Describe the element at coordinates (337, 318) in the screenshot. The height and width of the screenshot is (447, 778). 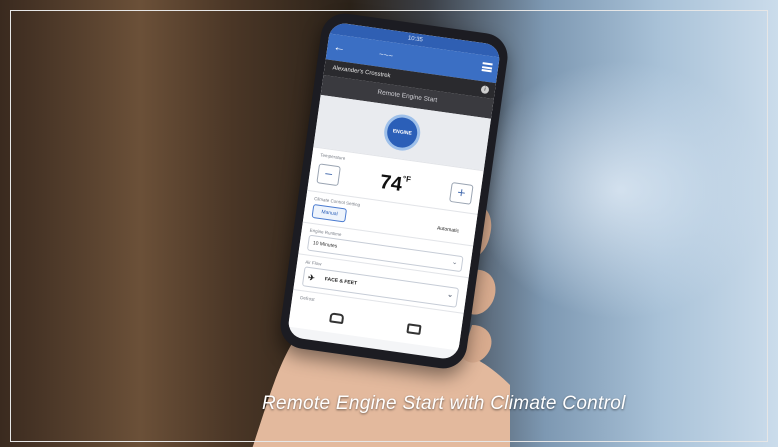
I see `front-defrost-icon` at that location.